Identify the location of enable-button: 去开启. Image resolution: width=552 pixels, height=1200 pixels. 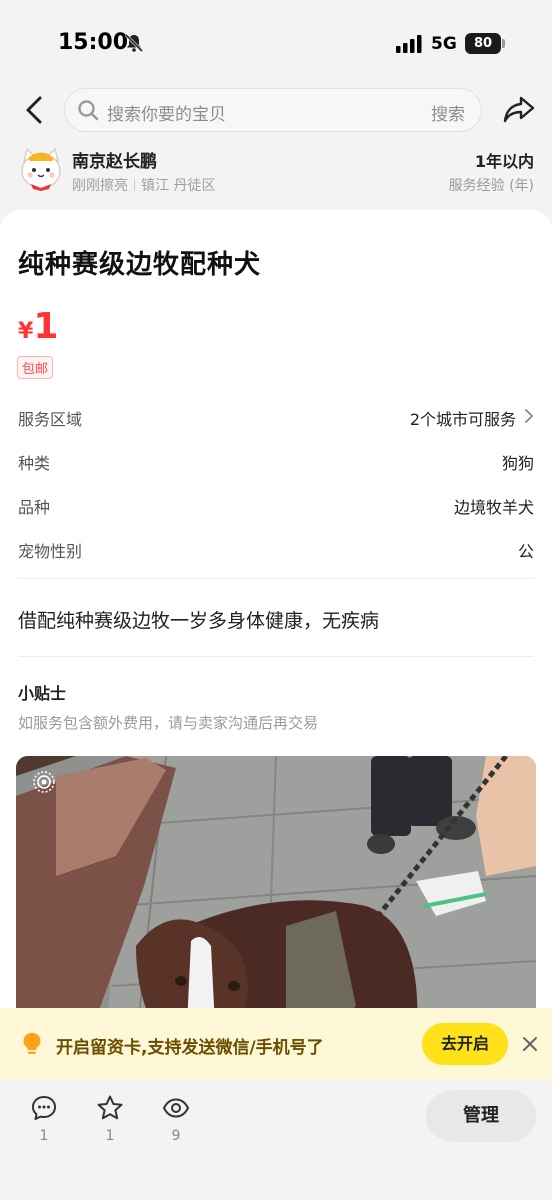
(465, 1044).